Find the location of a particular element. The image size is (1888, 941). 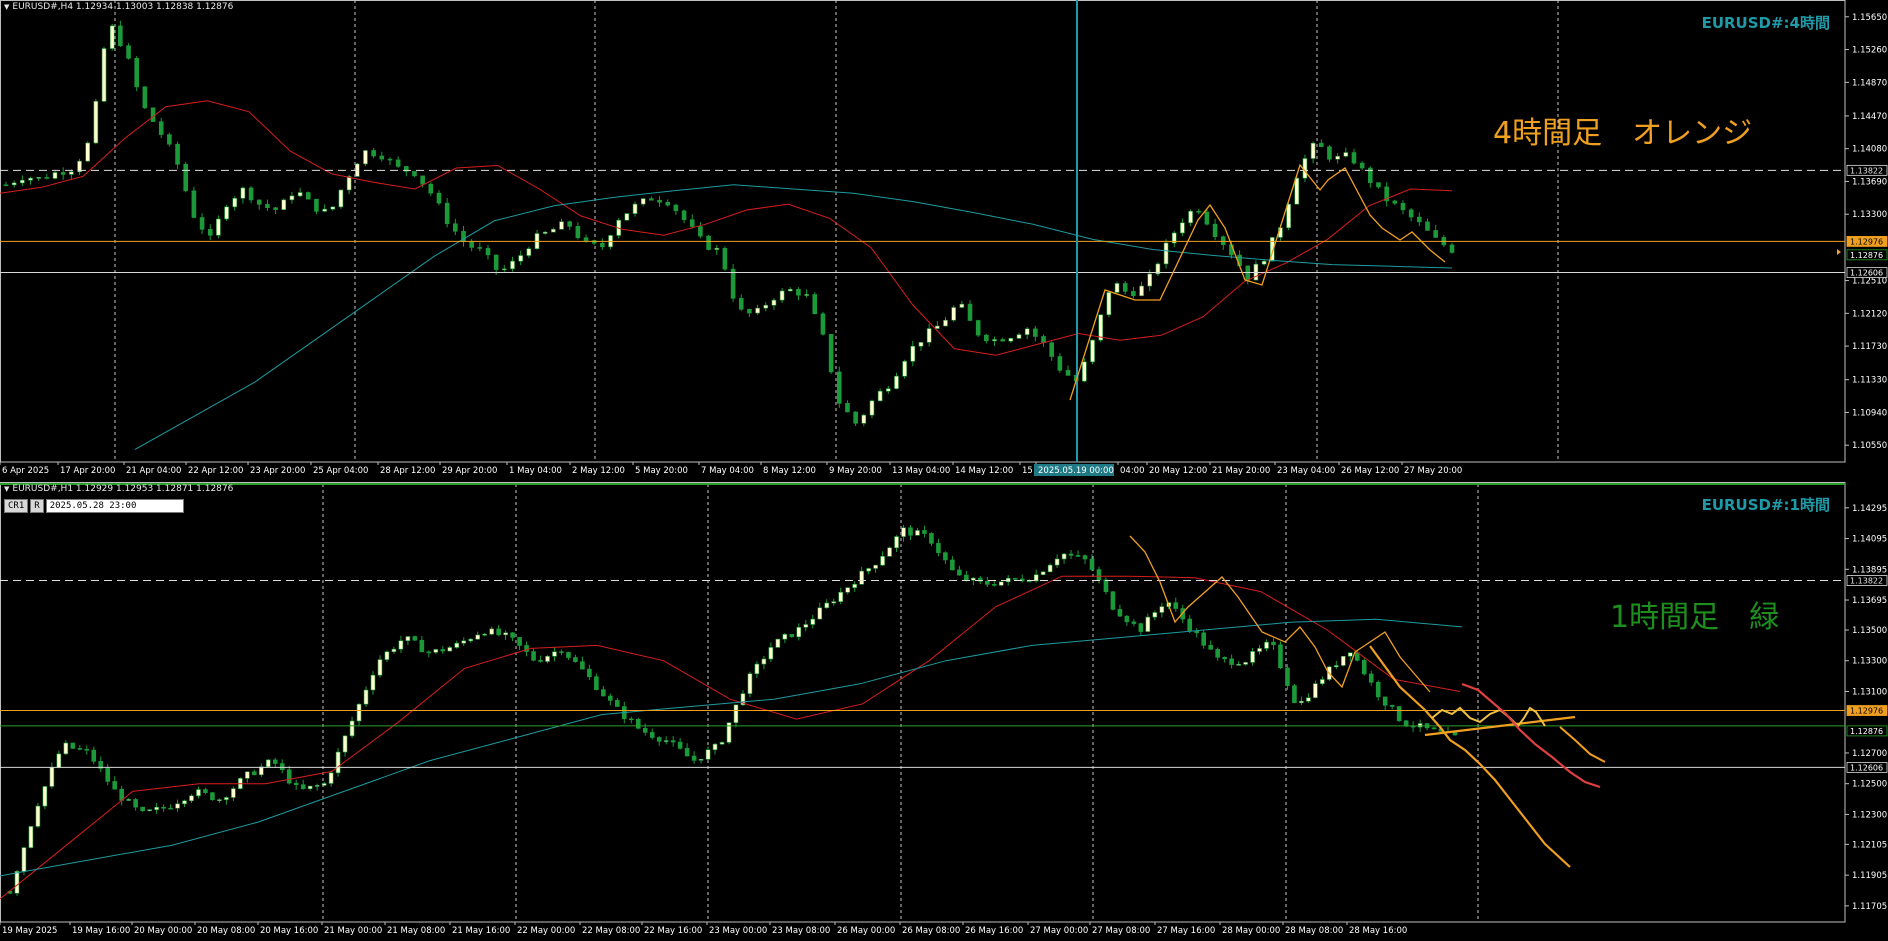

time-label: 26 May 16:00 is located at coordinates (994, 931).